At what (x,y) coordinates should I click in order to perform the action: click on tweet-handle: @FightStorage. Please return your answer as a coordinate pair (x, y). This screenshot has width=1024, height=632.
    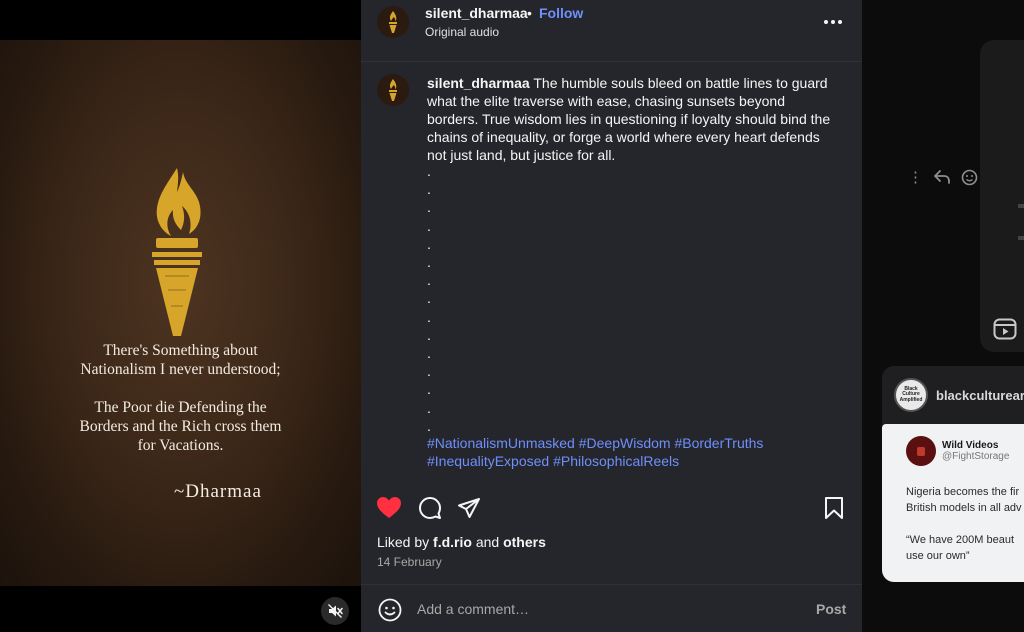
    Looking at the image, I should click on (976, 456).